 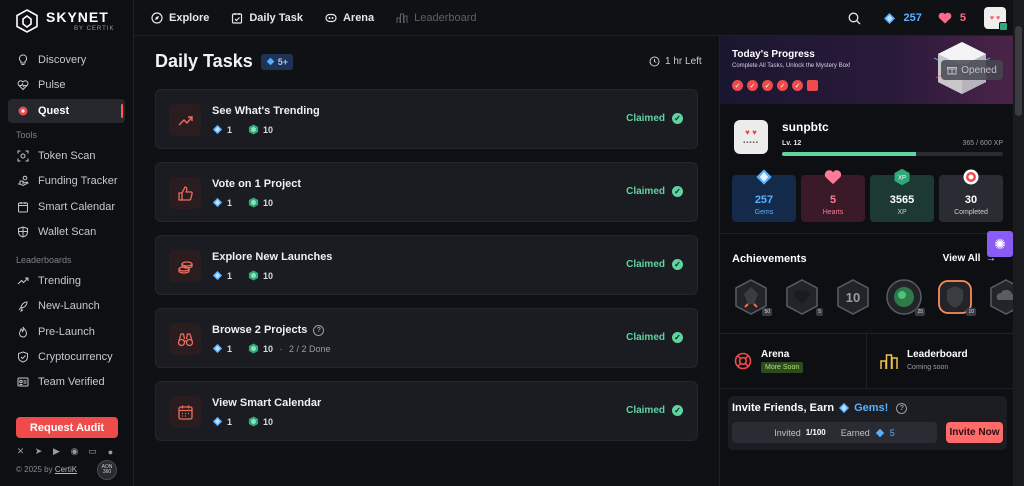 I want to click on sidebar-item-smart-calendar: Smart Calendar, so click(x=66, y=207).